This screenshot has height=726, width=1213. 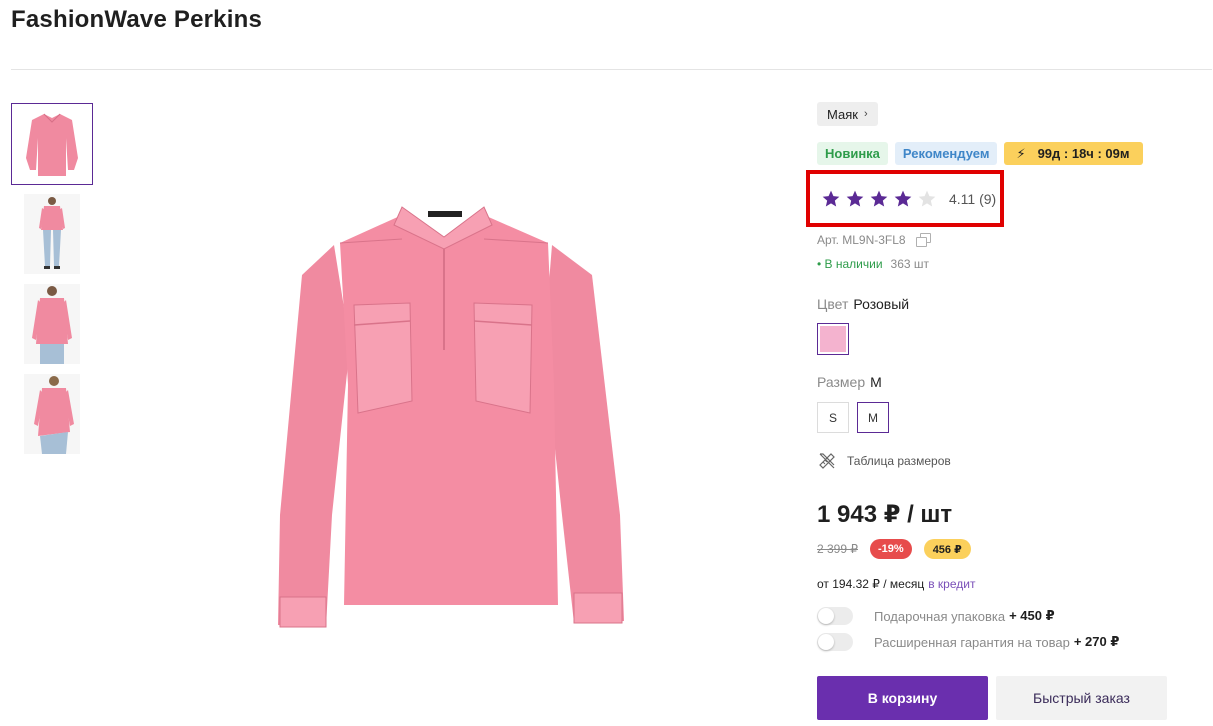 I want to click on chevron-right-icon: ›, so click(x=865, y=114).